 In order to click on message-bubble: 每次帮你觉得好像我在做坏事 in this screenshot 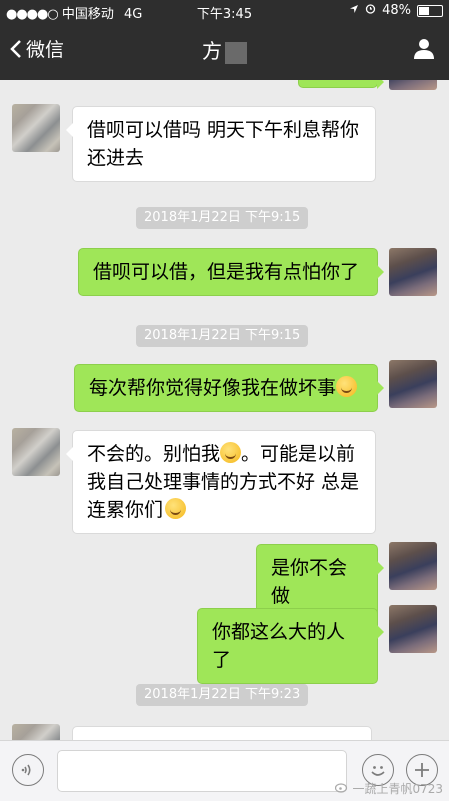, I will do `click(229, 388)`.